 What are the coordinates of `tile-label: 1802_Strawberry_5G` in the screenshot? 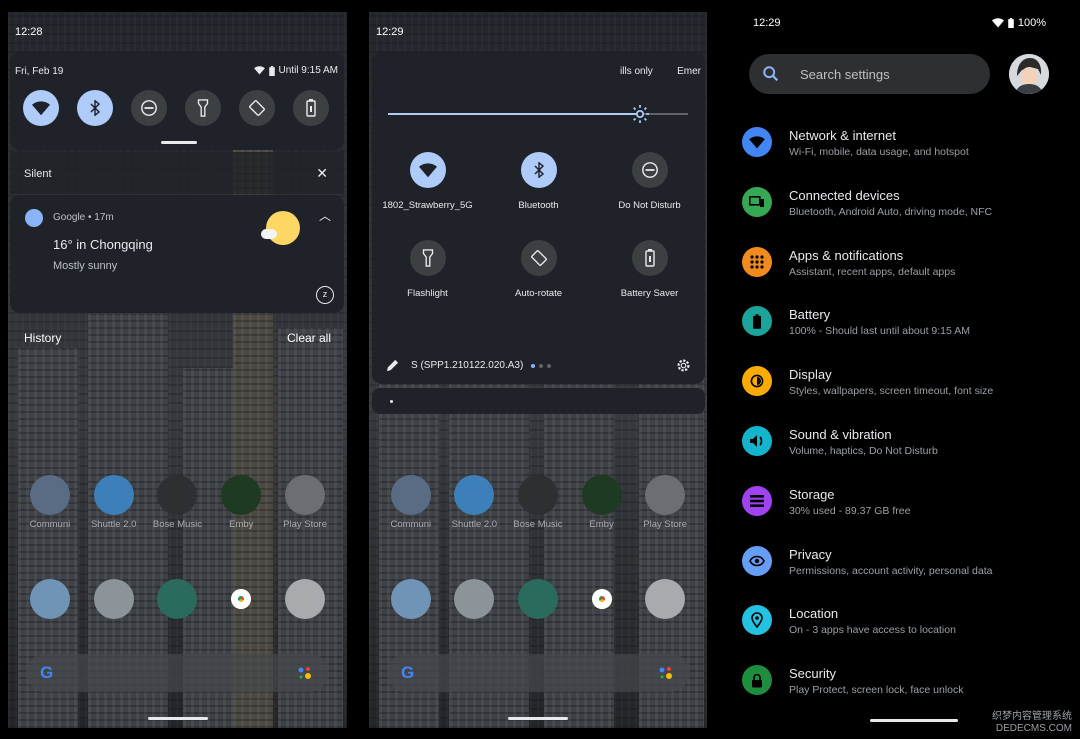 It's located at (427, 205).